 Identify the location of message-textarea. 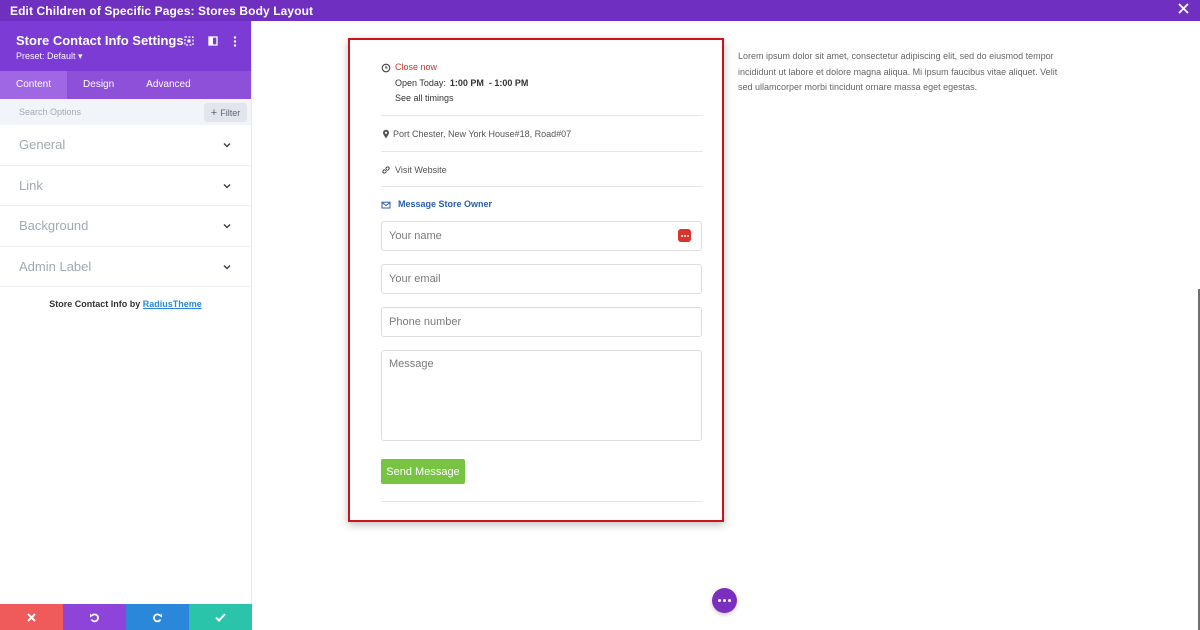
(541, 395).